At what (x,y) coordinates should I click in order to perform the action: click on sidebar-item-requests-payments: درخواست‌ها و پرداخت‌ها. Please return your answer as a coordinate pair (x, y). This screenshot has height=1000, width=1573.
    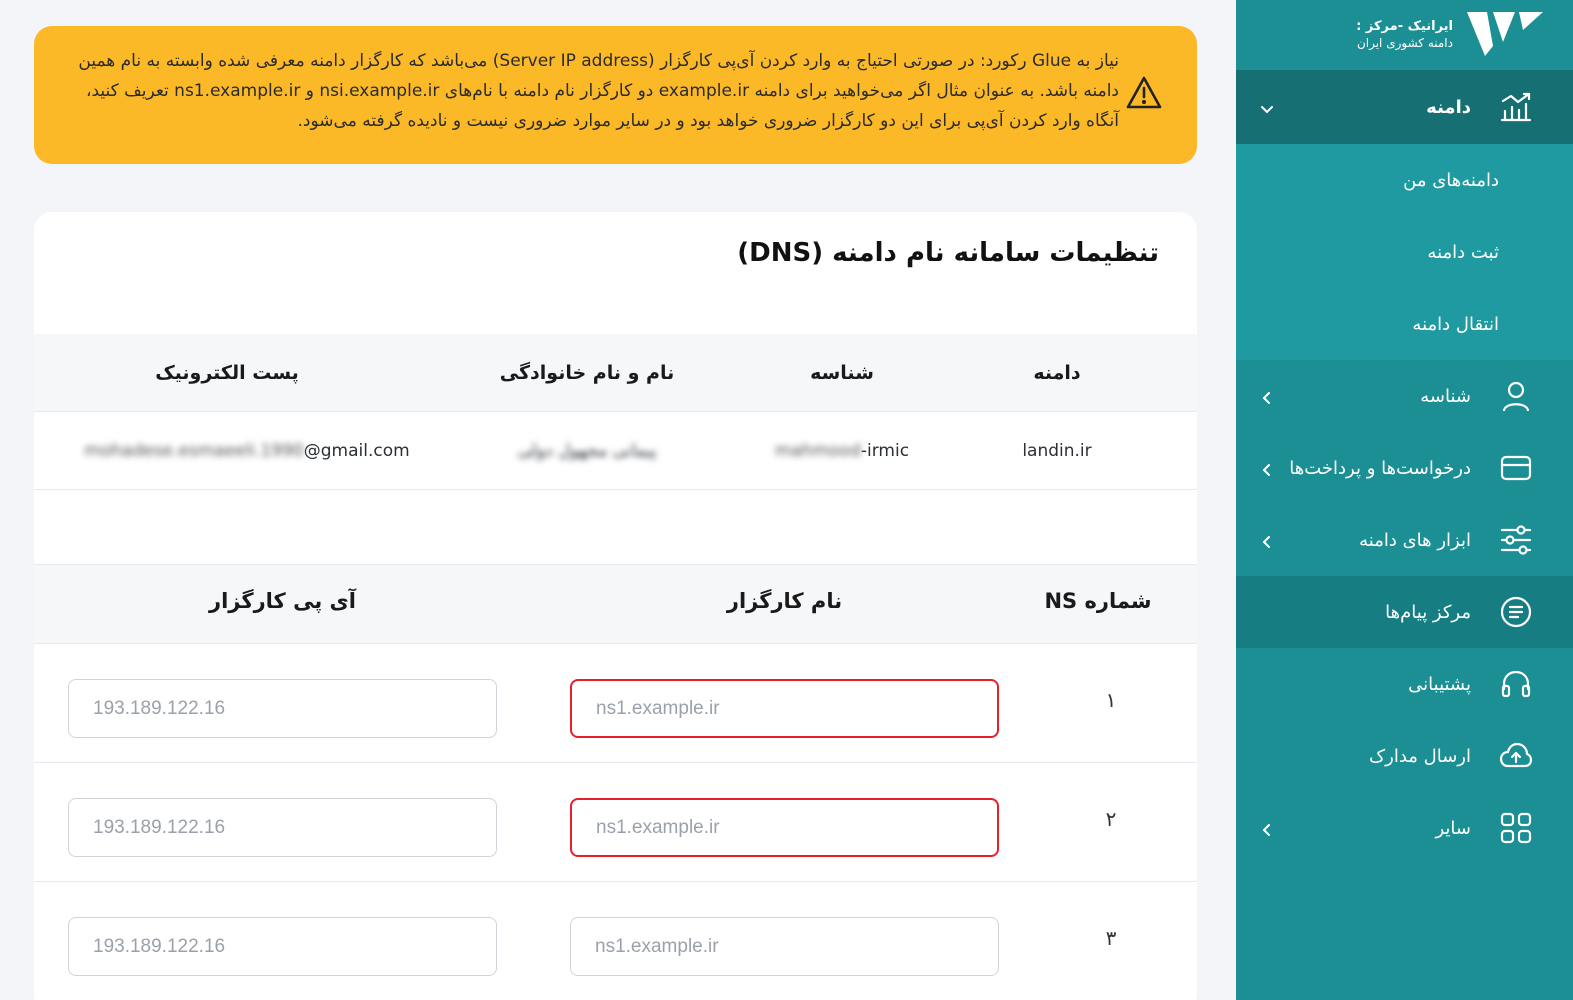
    Looking at the image, I should click on (1404, 468).